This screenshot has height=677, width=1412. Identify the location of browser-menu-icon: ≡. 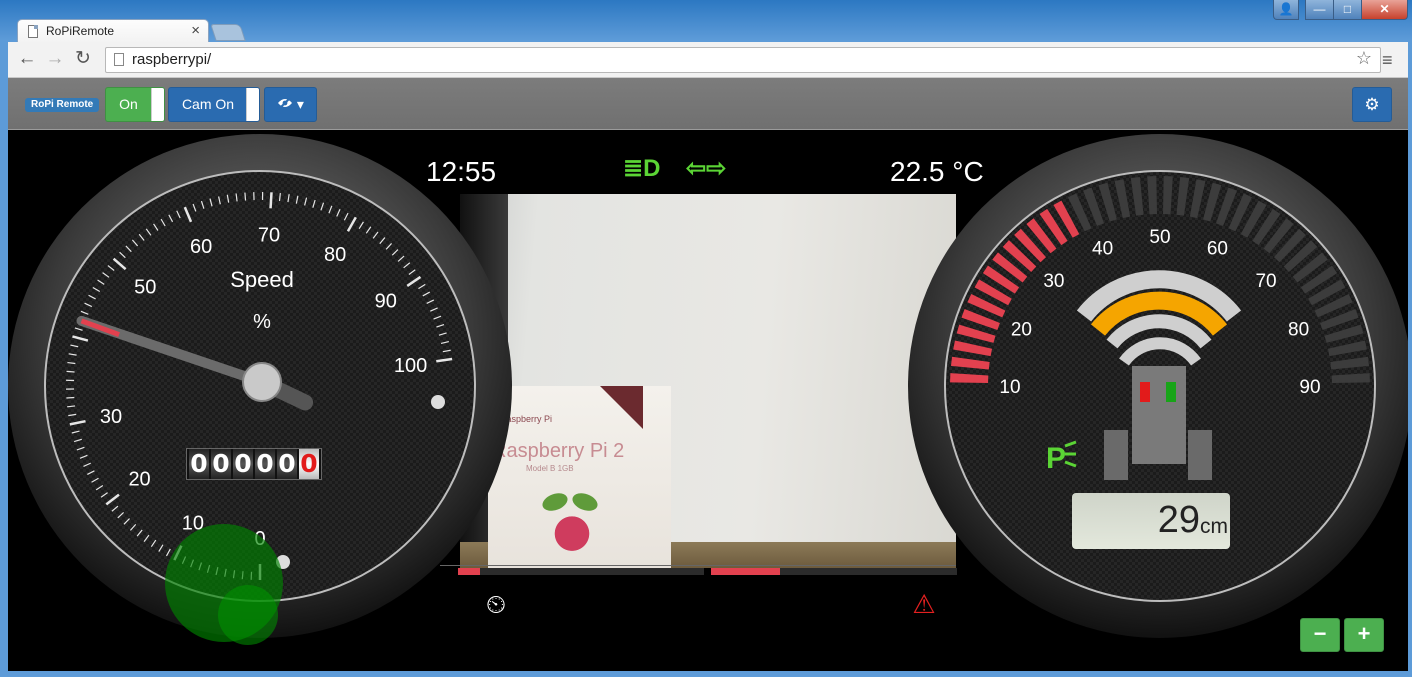
(1387, 60).